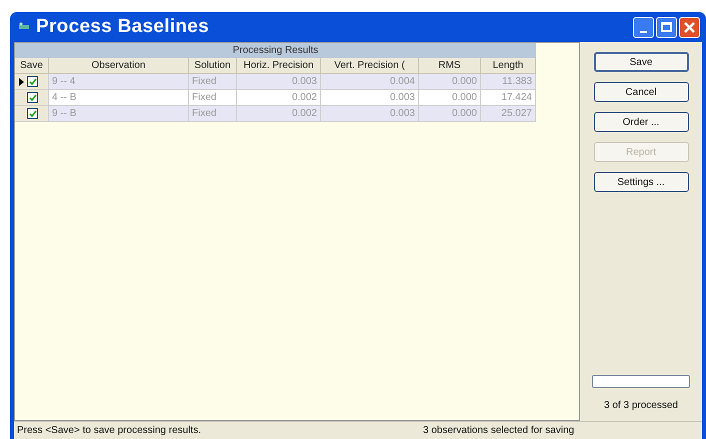 The height and width of the screenshot is (439, 706). I want to click on progress-text: 3 of 3 processed, so click(641, 406).